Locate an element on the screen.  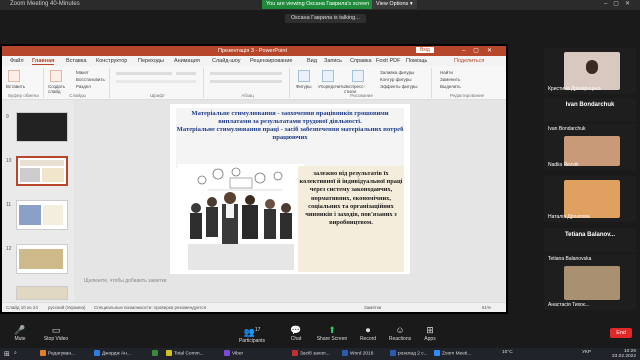
apps-icon: ⊞ is located at coordinates (430, 330).